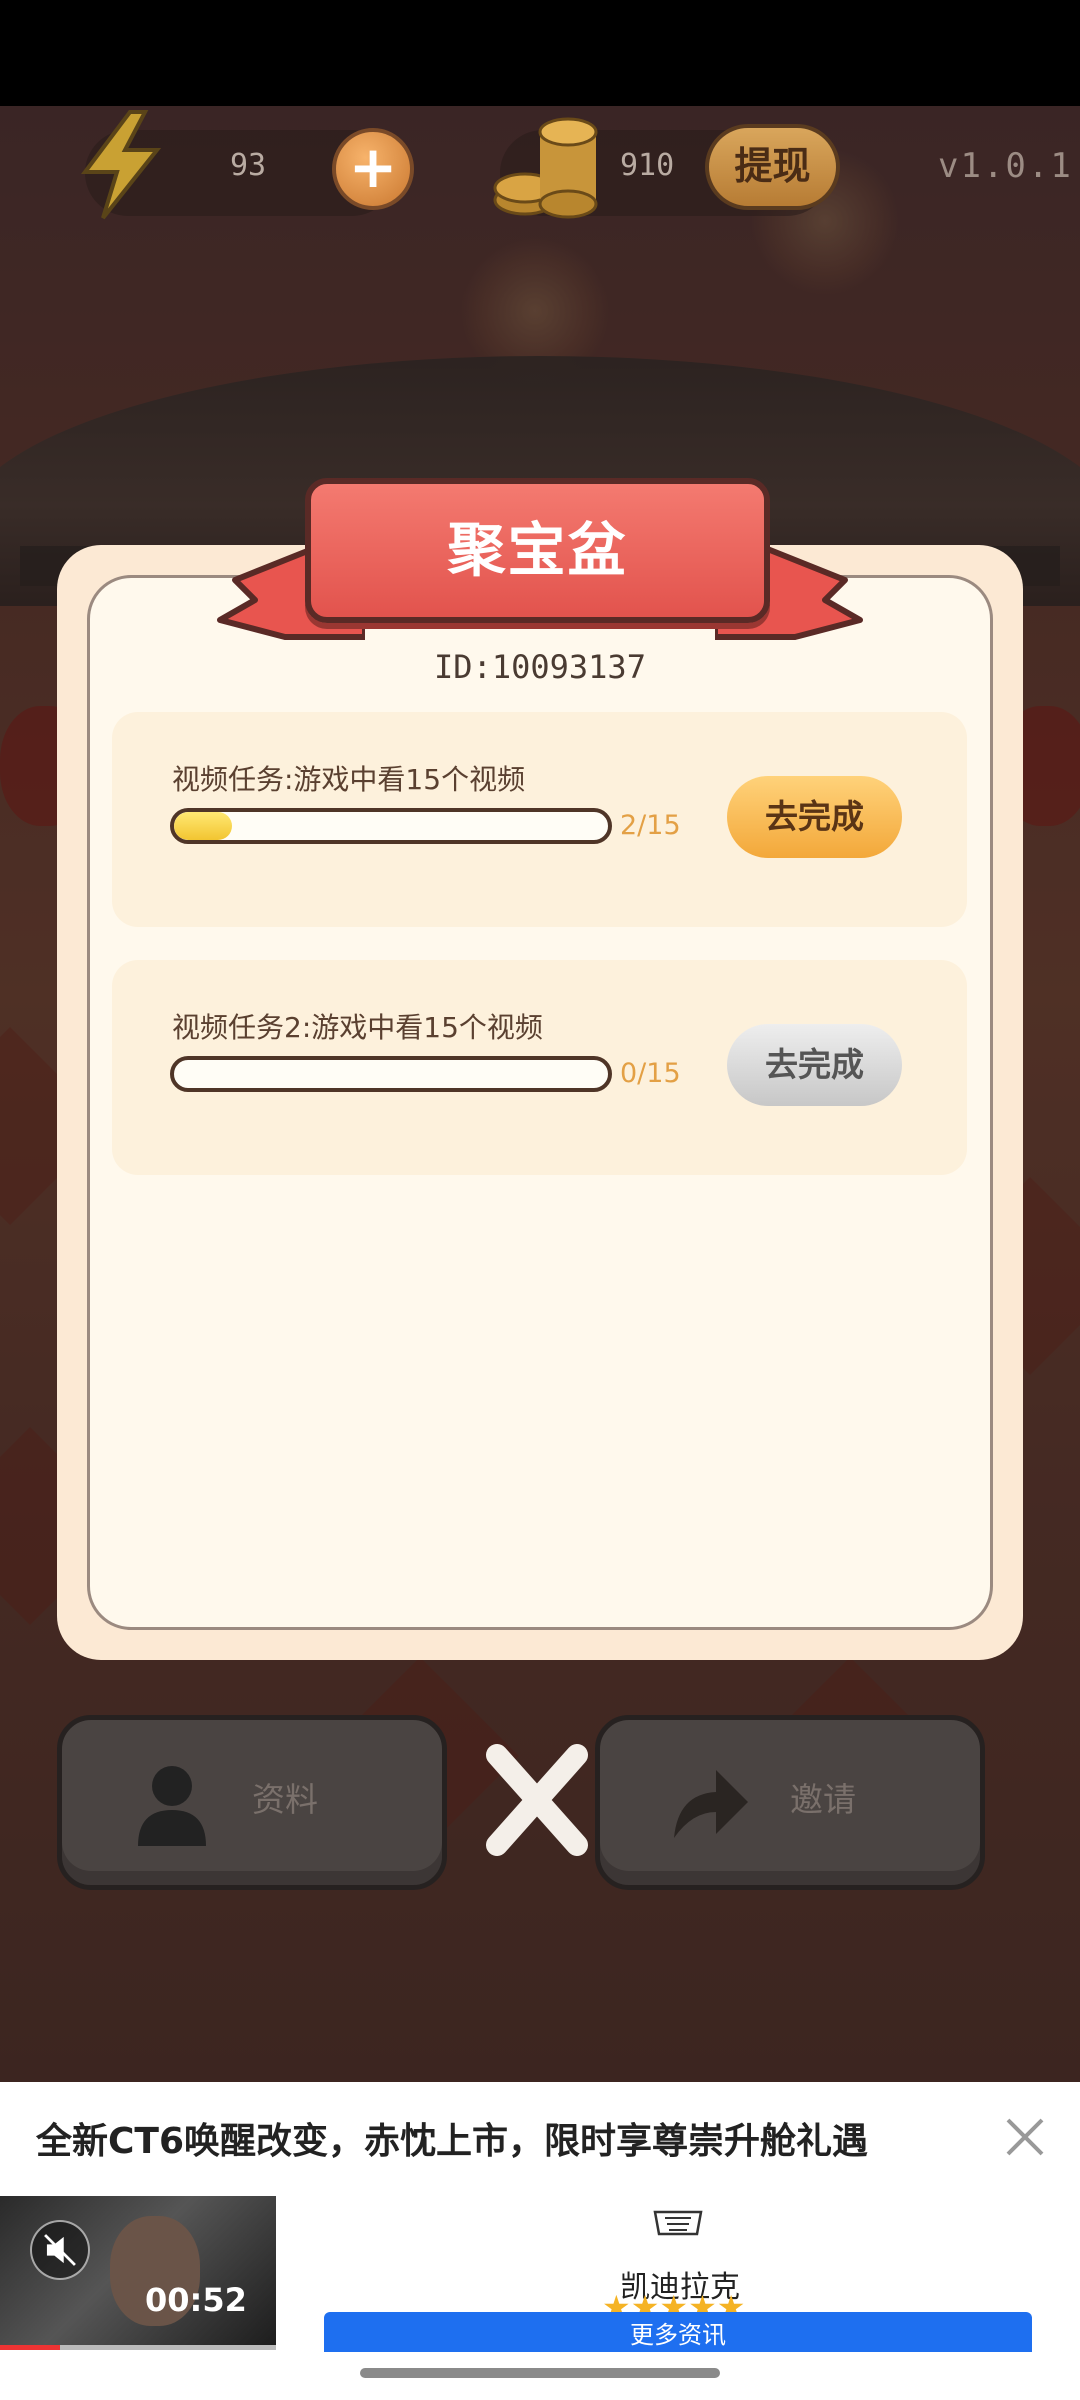 The image size is (1080, 2400). What do you see at coordinates (545, 168) in the screenshot?
I see `coins-icon` at bounding box center [545, 168].